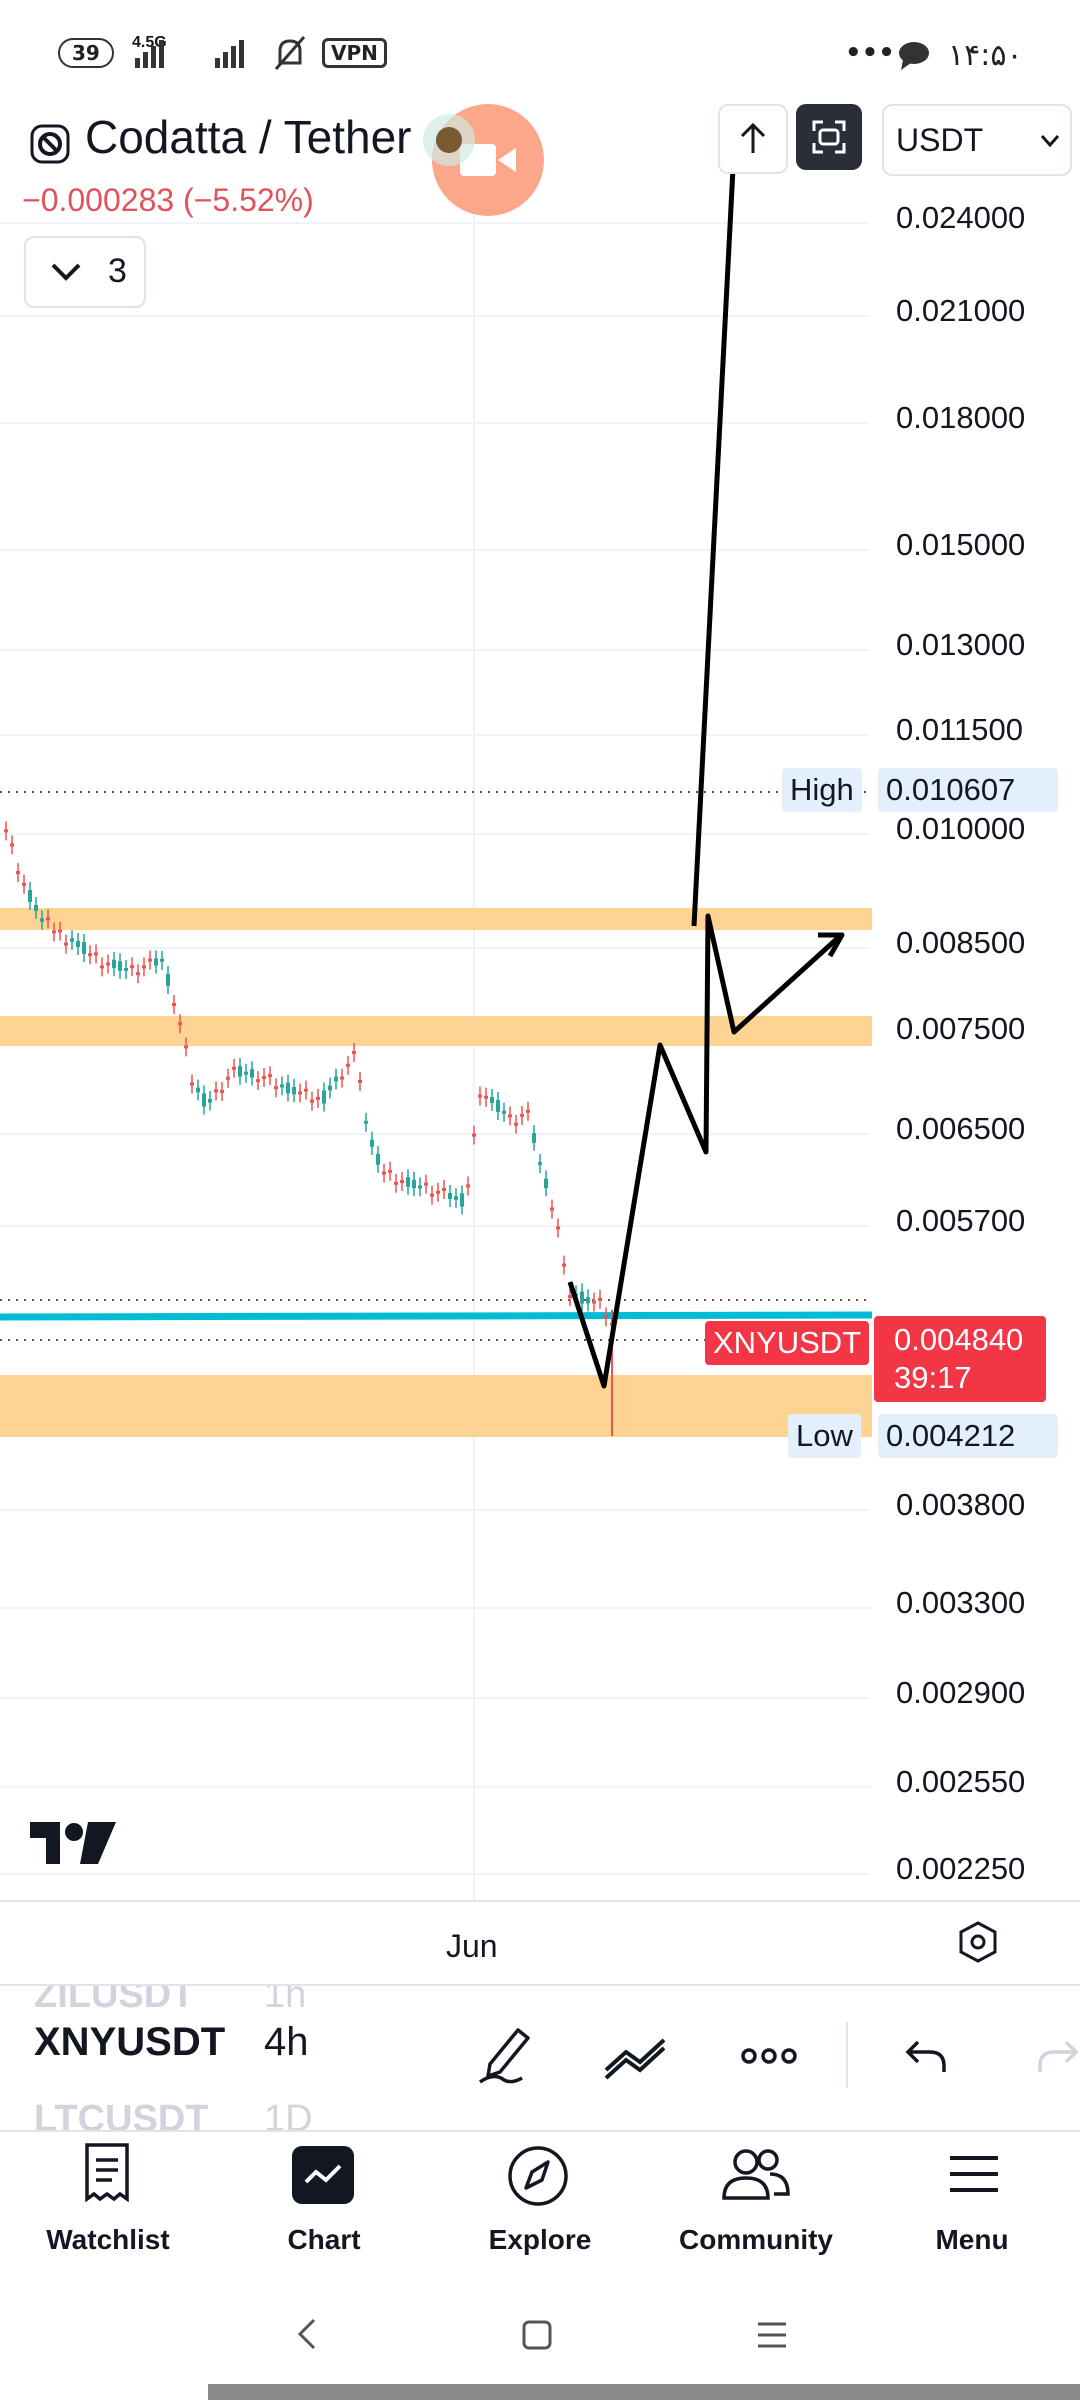 The image size is (1080, 2400). What do you see at coordinates (540, 1943) in the screenshot?
I see `time-axis: Jun` at bounding box center [540, 1943].